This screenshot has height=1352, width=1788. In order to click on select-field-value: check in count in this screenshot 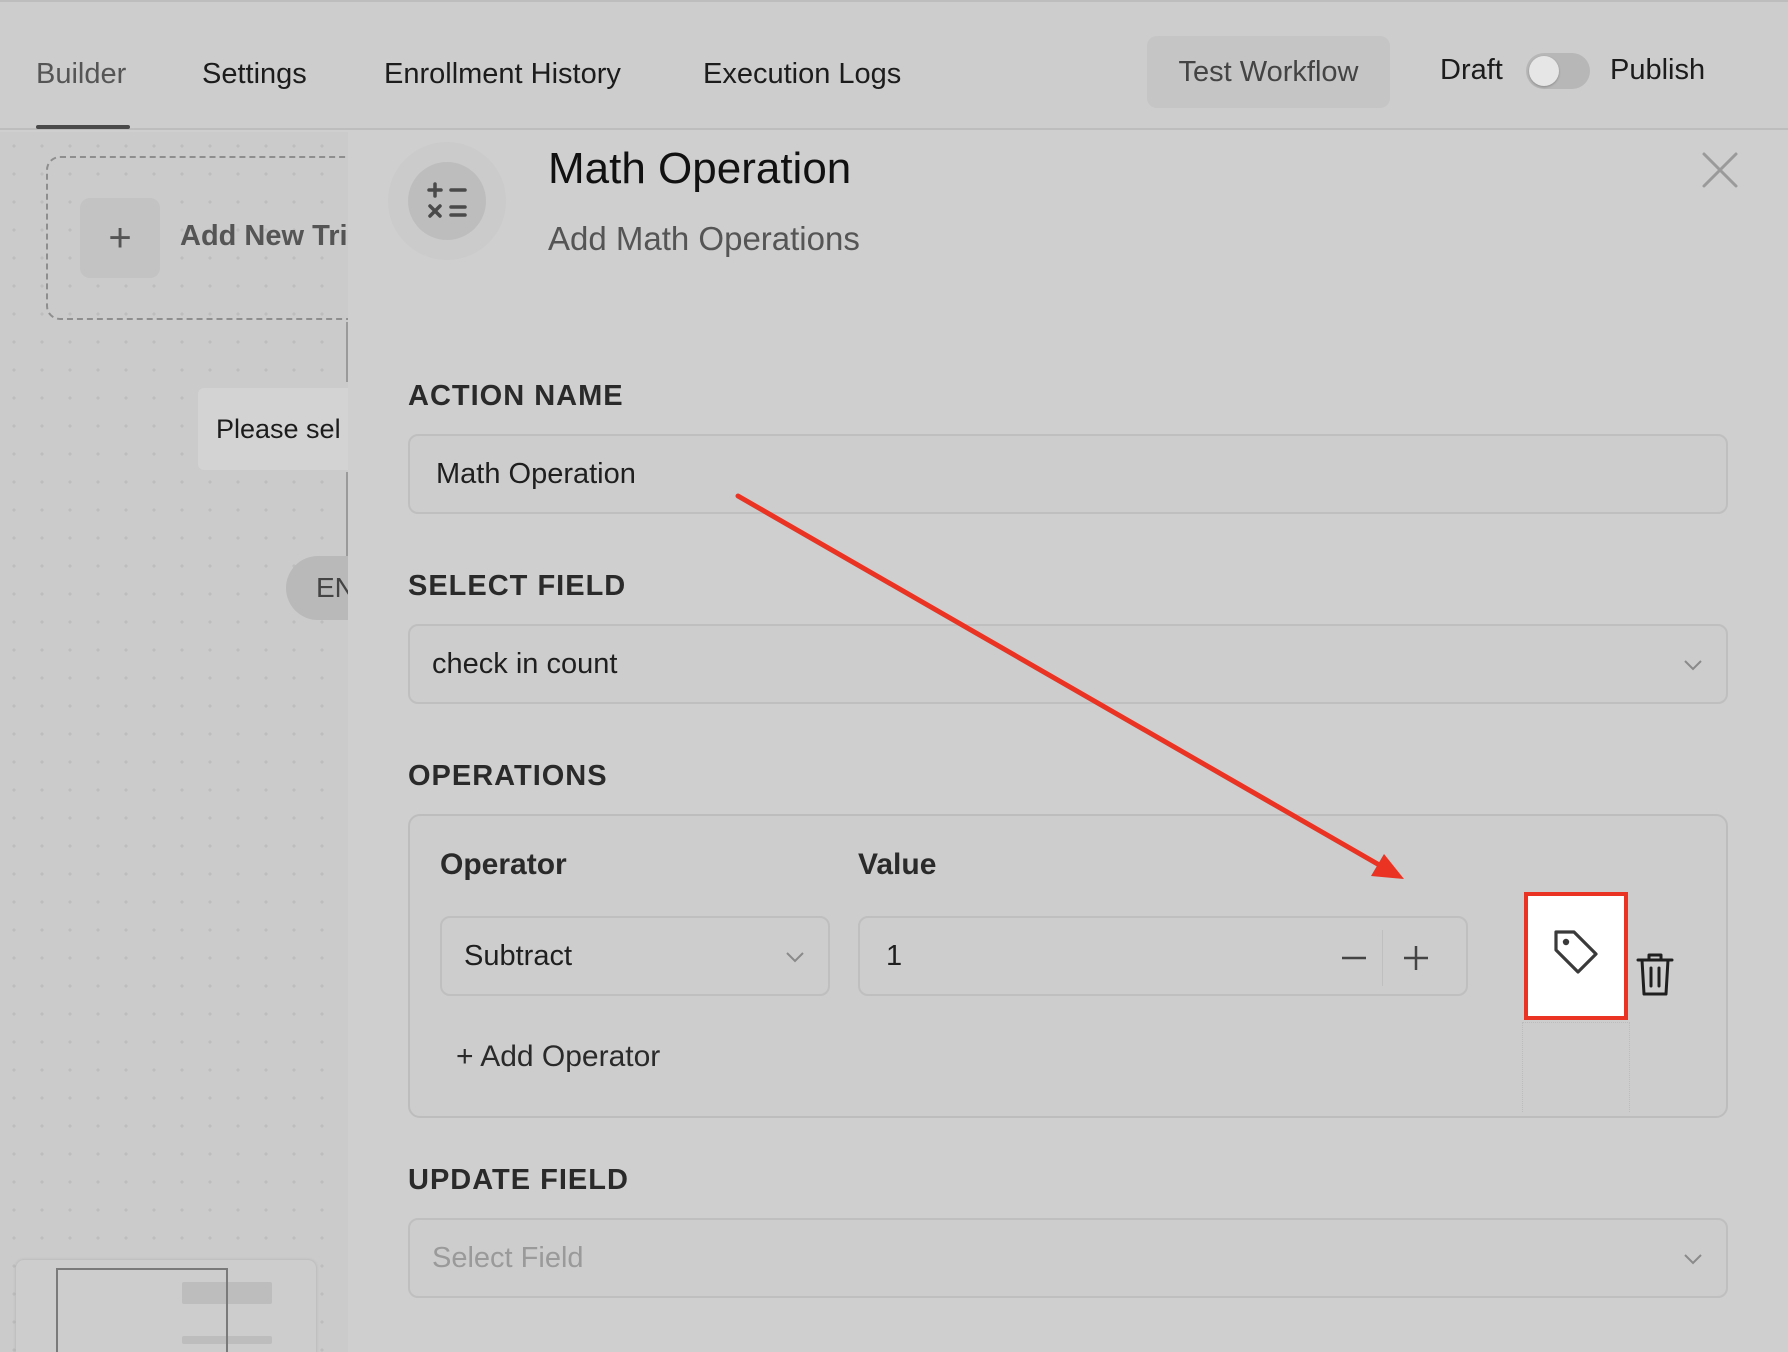, I will do `click(525, 664)`.